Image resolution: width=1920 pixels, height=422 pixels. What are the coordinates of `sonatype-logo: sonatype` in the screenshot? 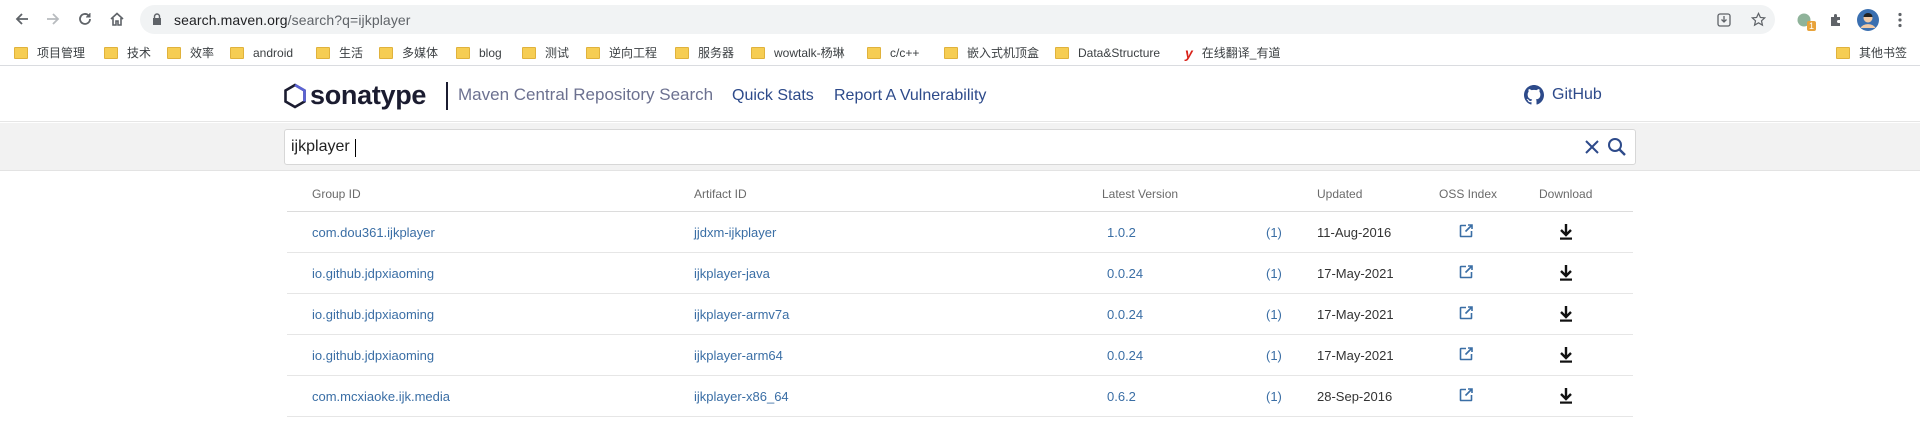 It's located at (354, 95).